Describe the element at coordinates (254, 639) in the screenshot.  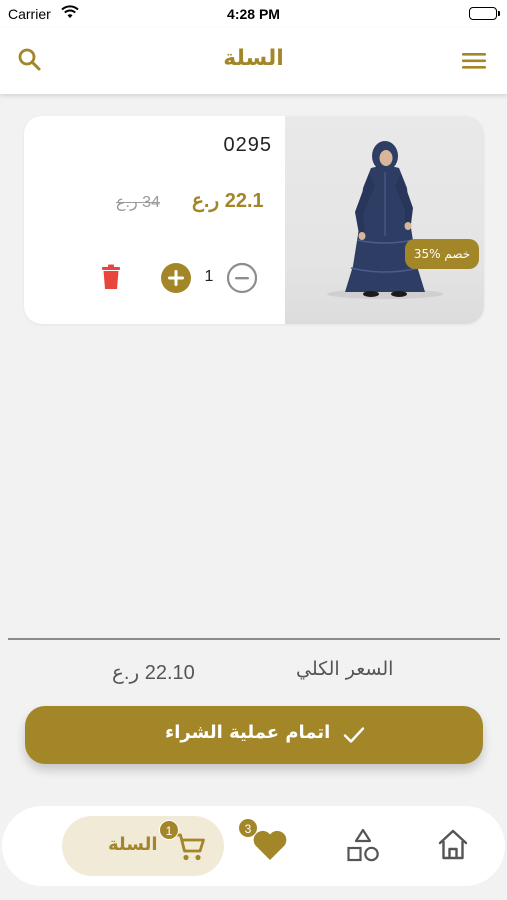
I see `summary-divider` at that location.